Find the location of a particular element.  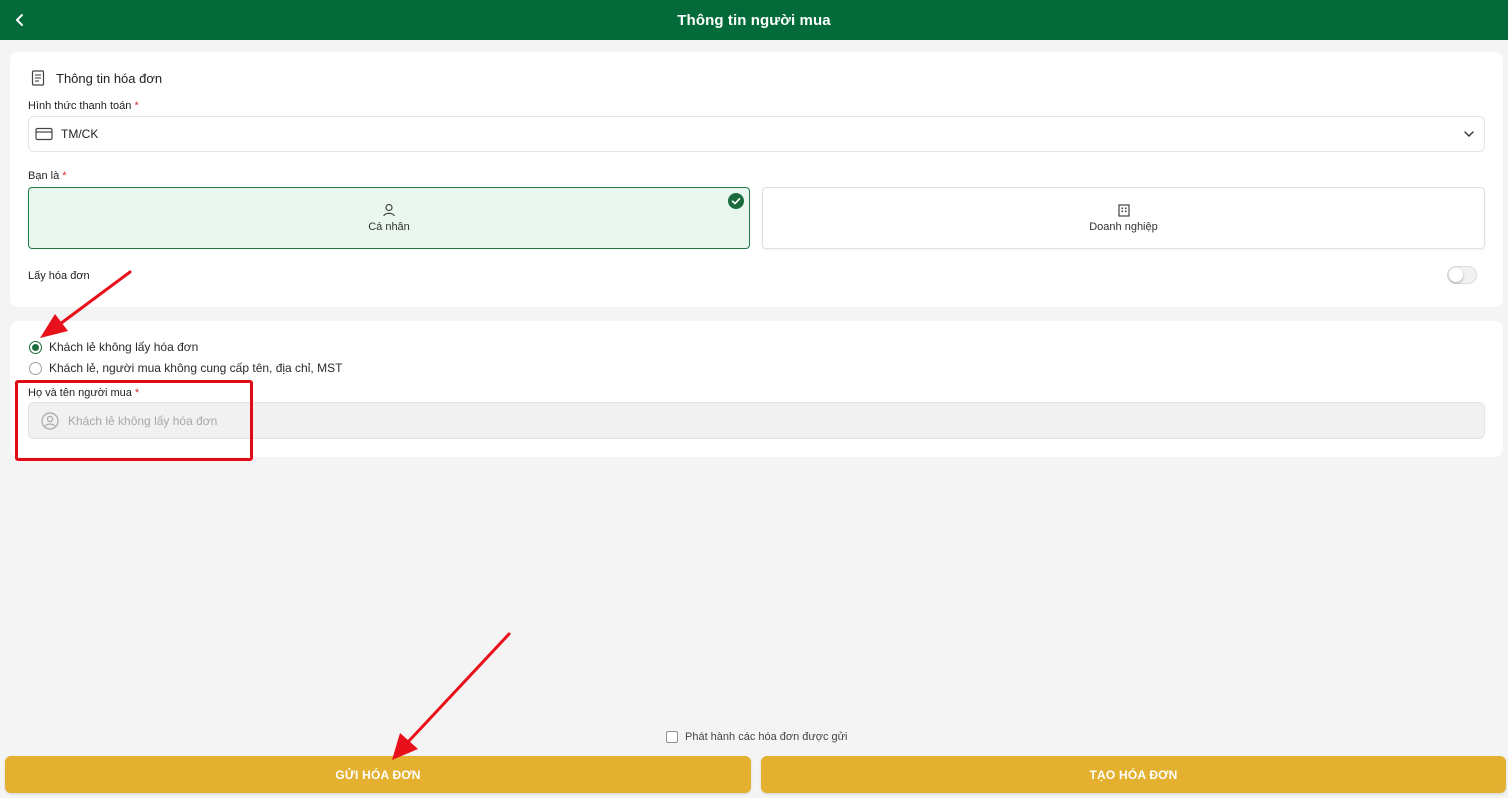

publish-checkbox is located at coordinates (672, 737).